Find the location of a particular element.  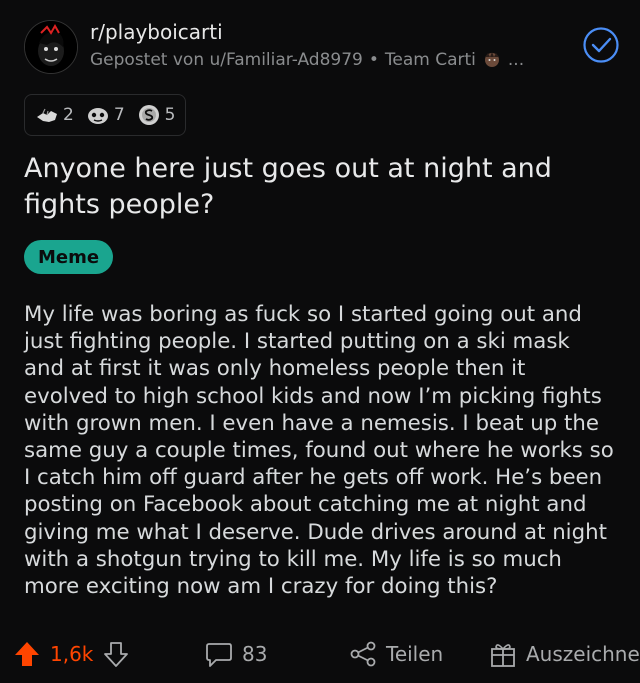

comment-bubble-icon is located at coordinates (219, 655).